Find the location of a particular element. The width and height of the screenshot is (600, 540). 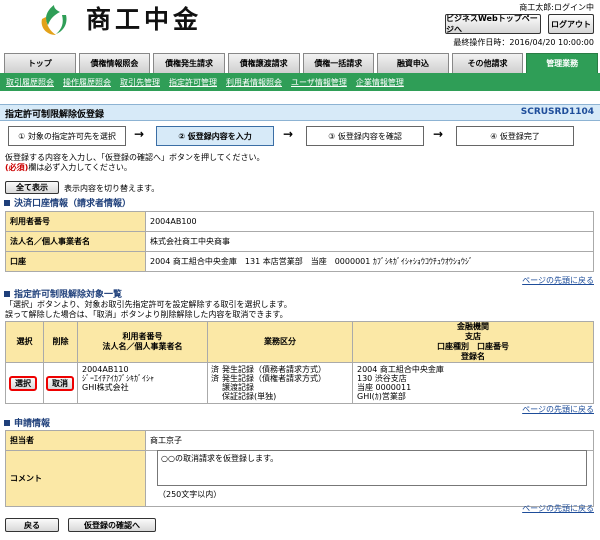

subnav-user-management: ユーザ情報管理 is located at coordinates (319, 82).